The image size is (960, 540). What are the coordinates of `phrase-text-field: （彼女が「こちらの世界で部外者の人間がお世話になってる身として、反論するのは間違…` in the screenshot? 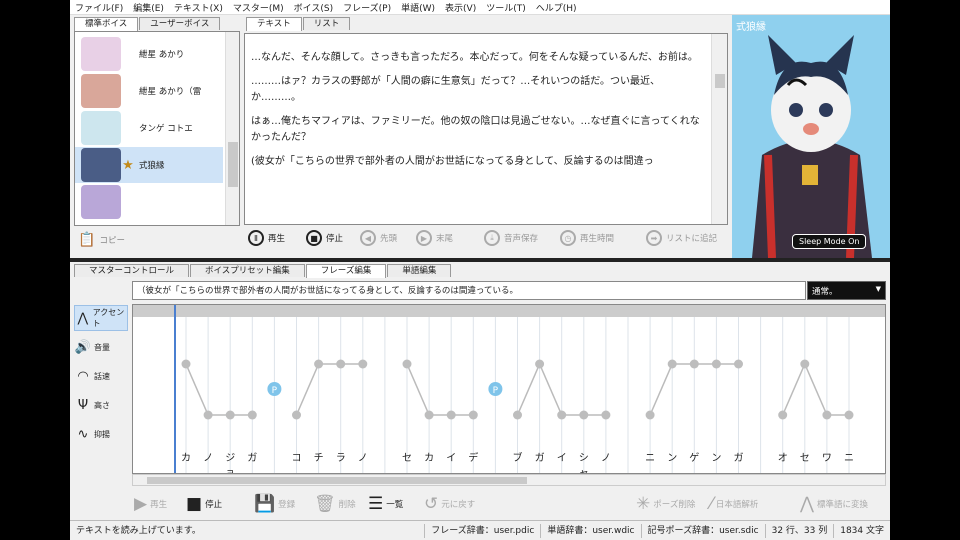 It's located at (469, 290).